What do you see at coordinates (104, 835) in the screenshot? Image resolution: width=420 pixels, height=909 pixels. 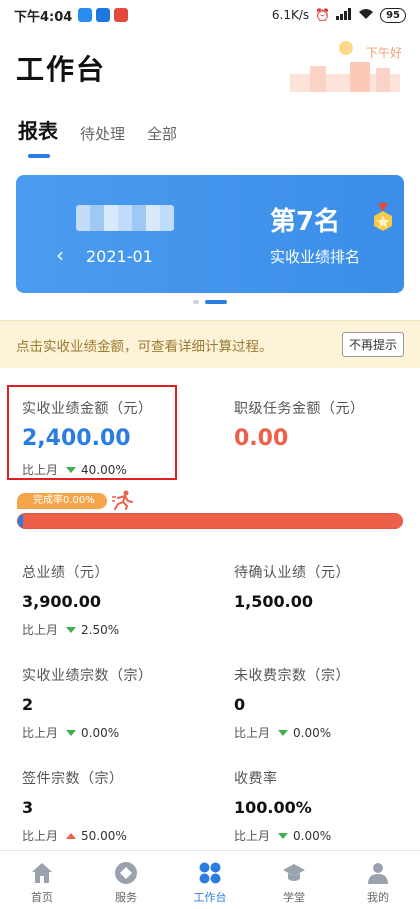 I see `compare-value: 50.00%` at bounding box center [104, 835].